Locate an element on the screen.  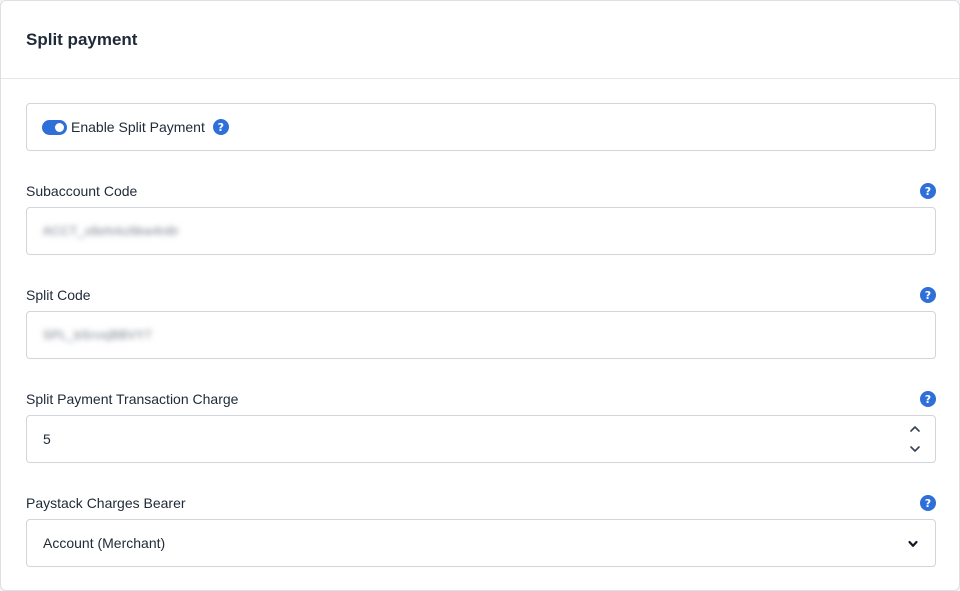
card-title: Split payment is located at coordinates (82, 39).